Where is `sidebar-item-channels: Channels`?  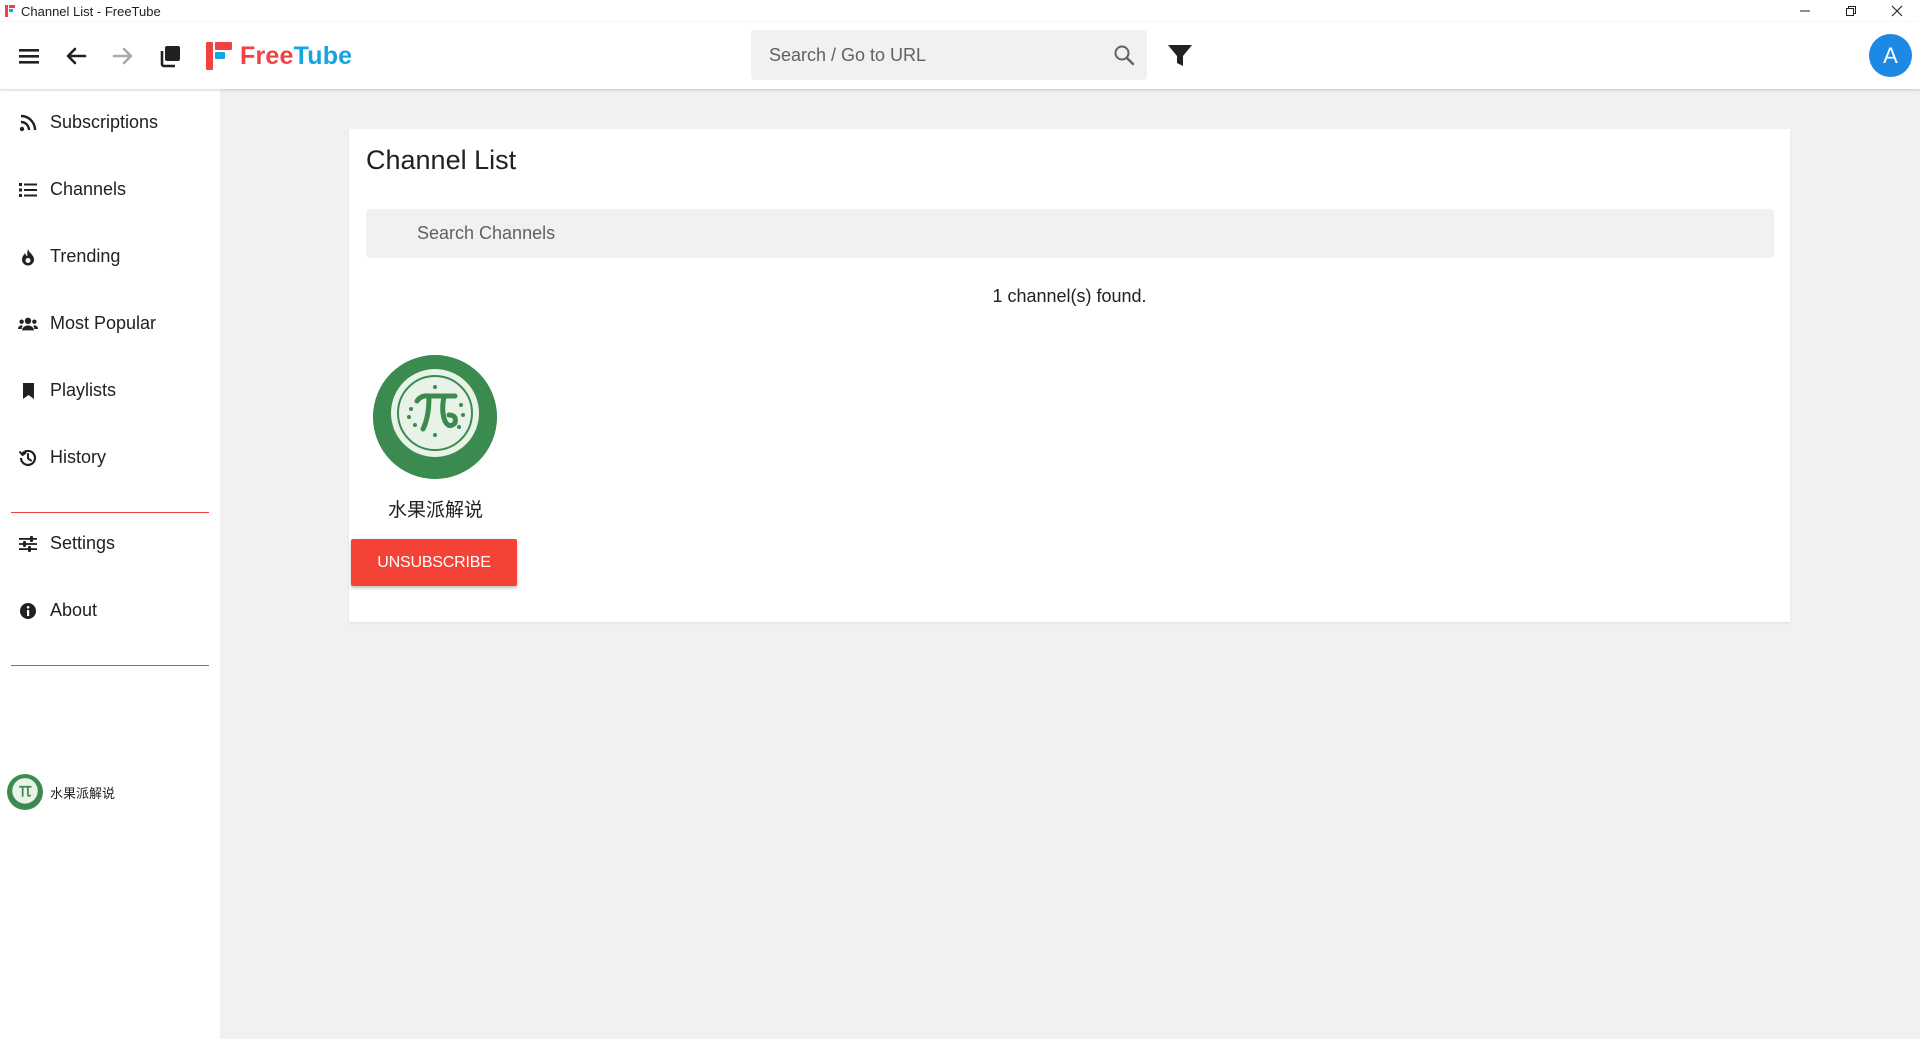 sidebar-item-channels: Channels is located at coordinates (110, 189).